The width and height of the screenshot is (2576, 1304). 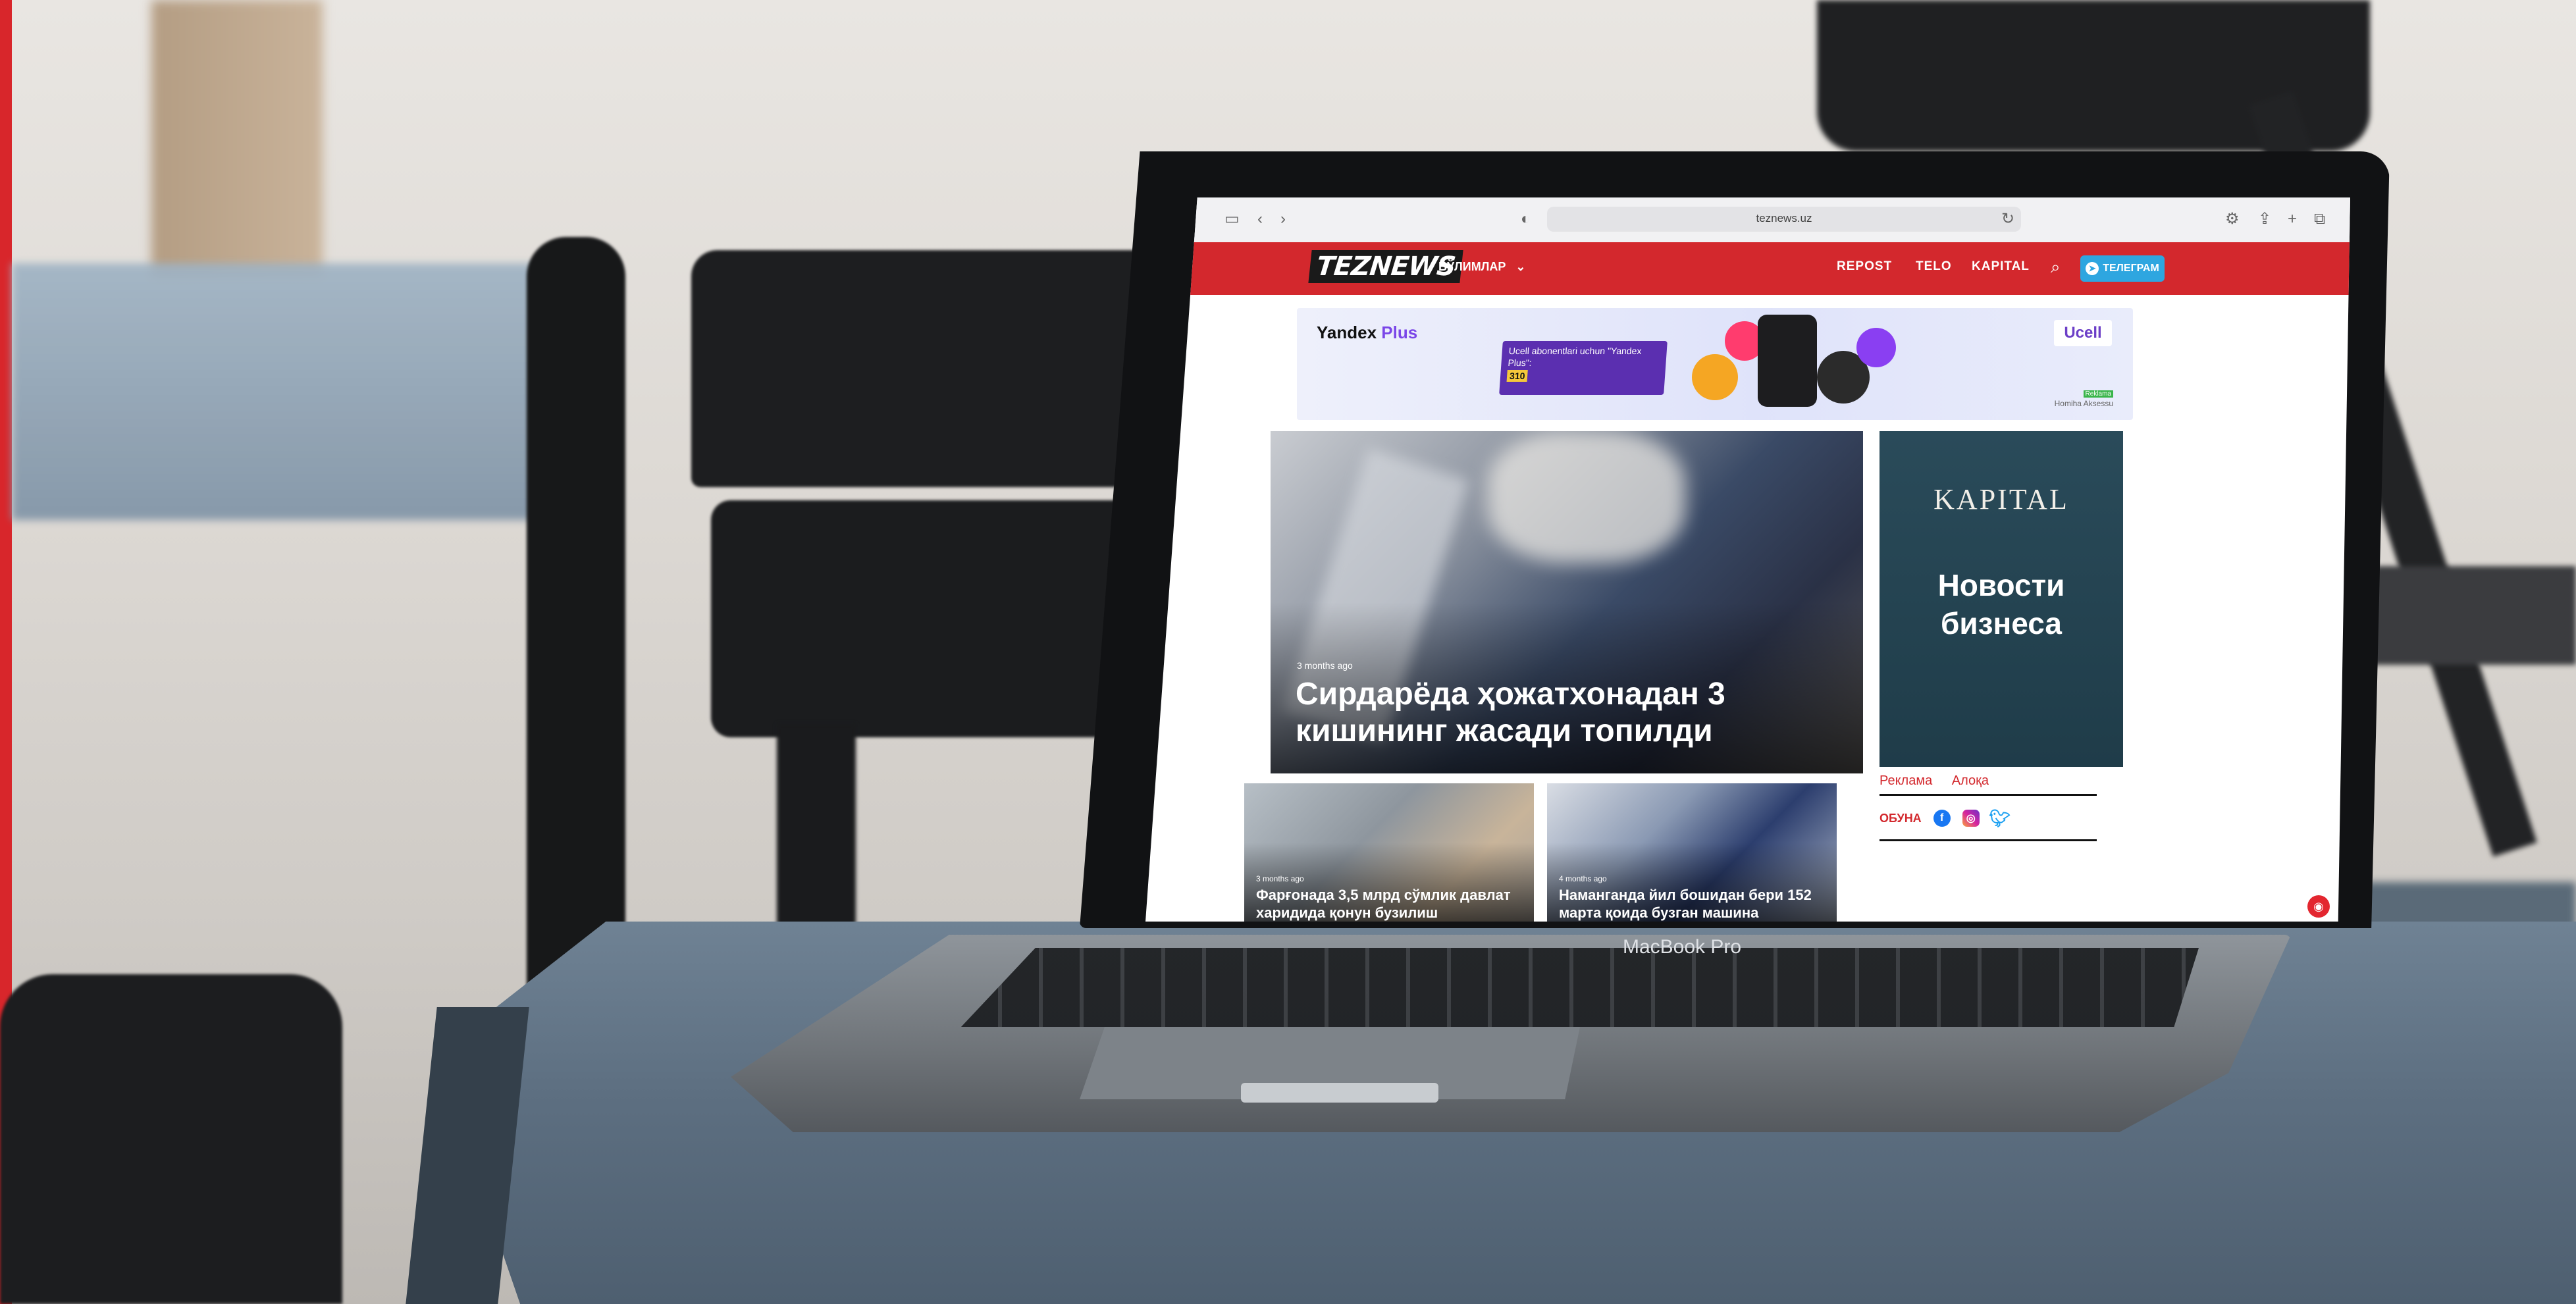 What do you see at coordinates (2001, 499) in the screenshot?
I see `kapital-logo: KAPITAL` at bounding box center [2001, 499].